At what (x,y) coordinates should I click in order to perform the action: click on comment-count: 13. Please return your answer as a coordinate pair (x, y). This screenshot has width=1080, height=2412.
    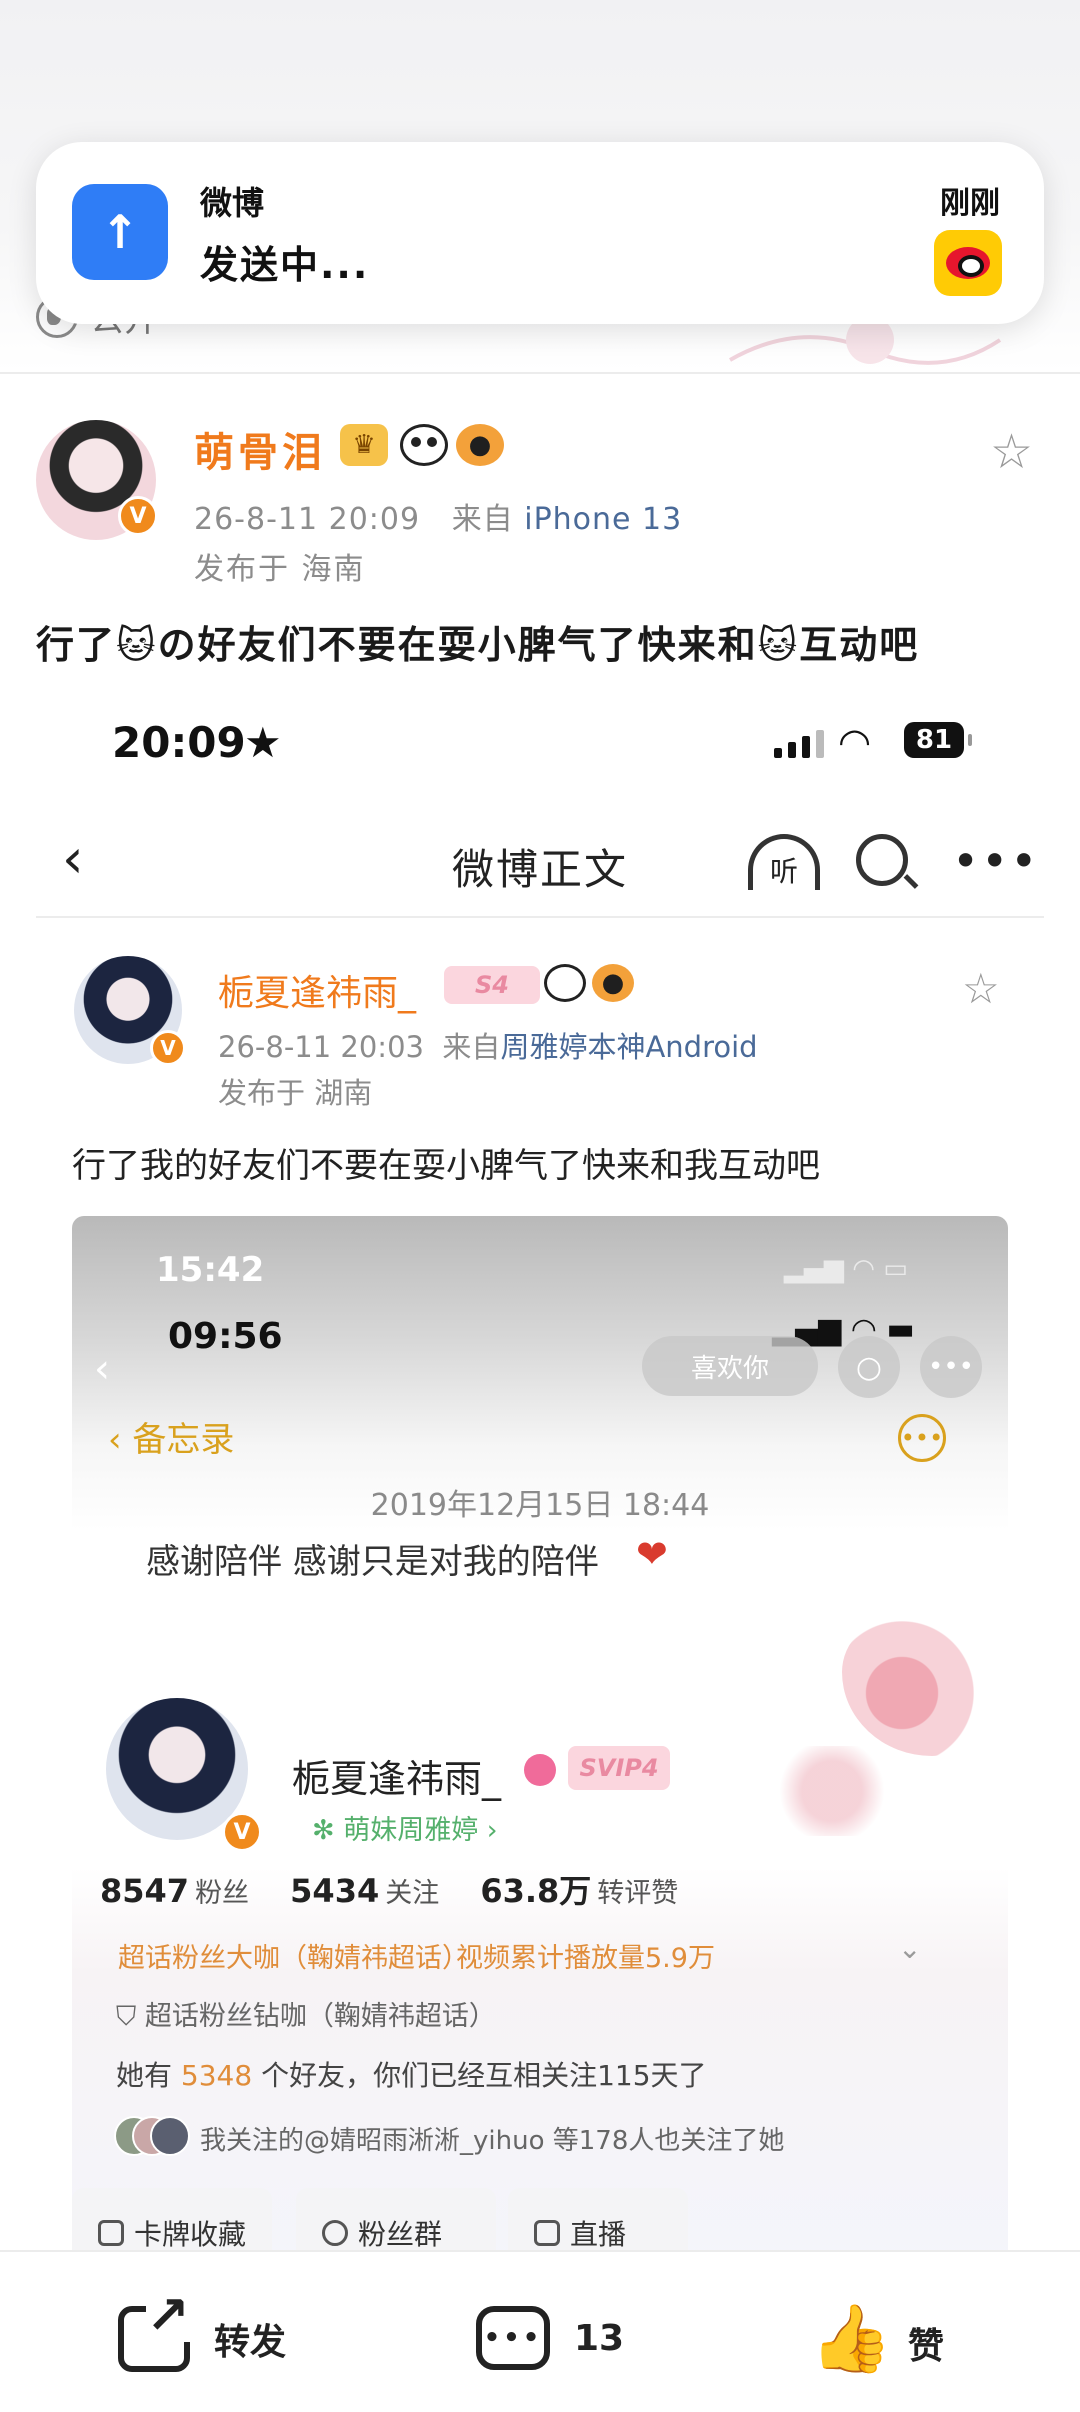
    Looking at the image, I should click on (599, 2338).